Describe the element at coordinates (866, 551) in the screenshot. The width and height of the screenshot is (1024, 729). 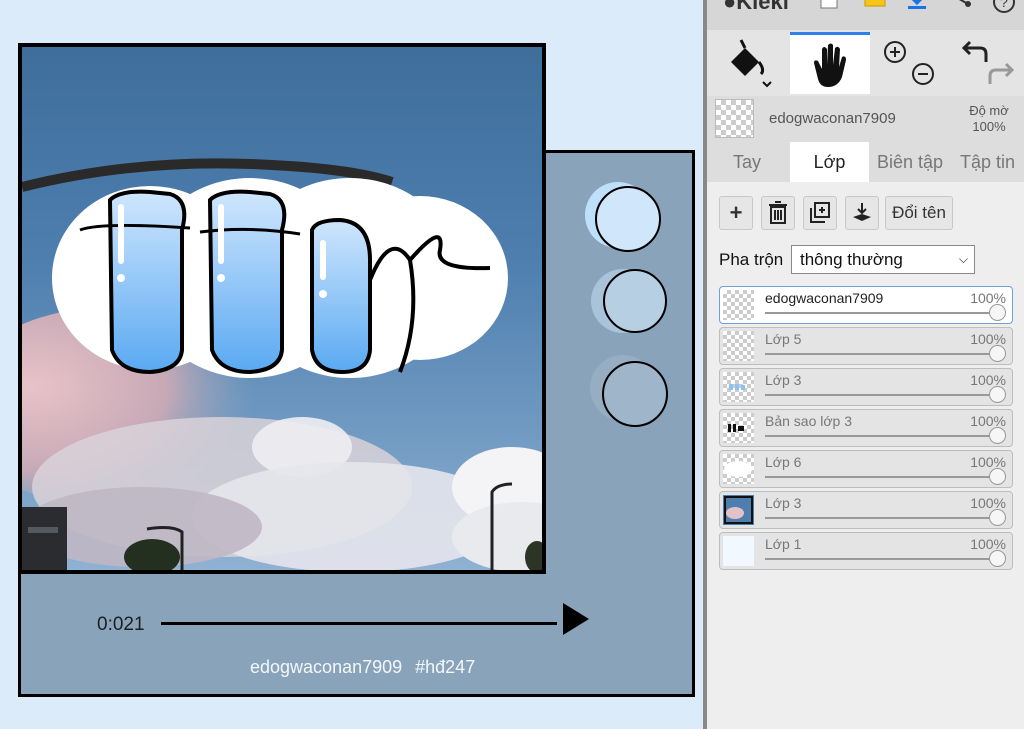
I see `layer-item: Lớp 1 100%` at that location.